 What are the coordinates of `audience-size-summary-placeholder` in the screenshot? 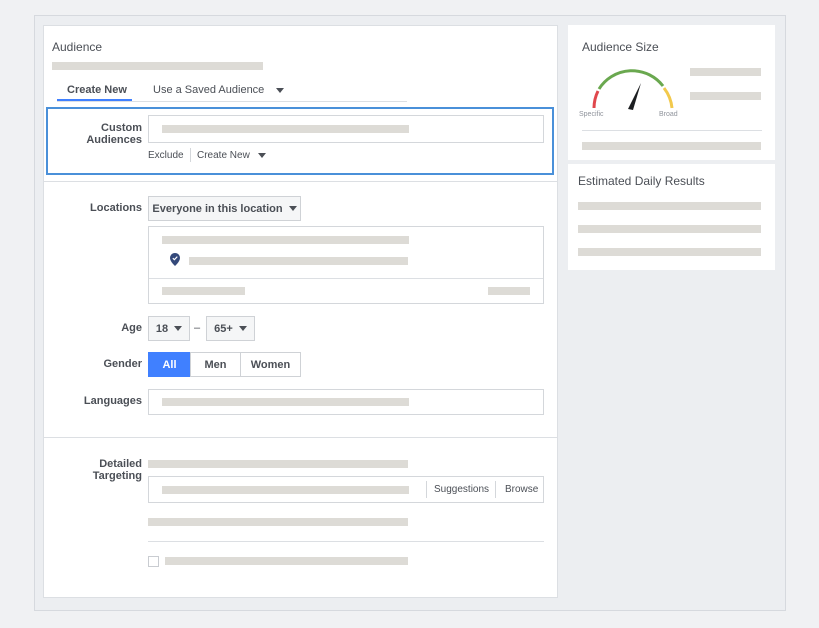 It's located at (671, 146).